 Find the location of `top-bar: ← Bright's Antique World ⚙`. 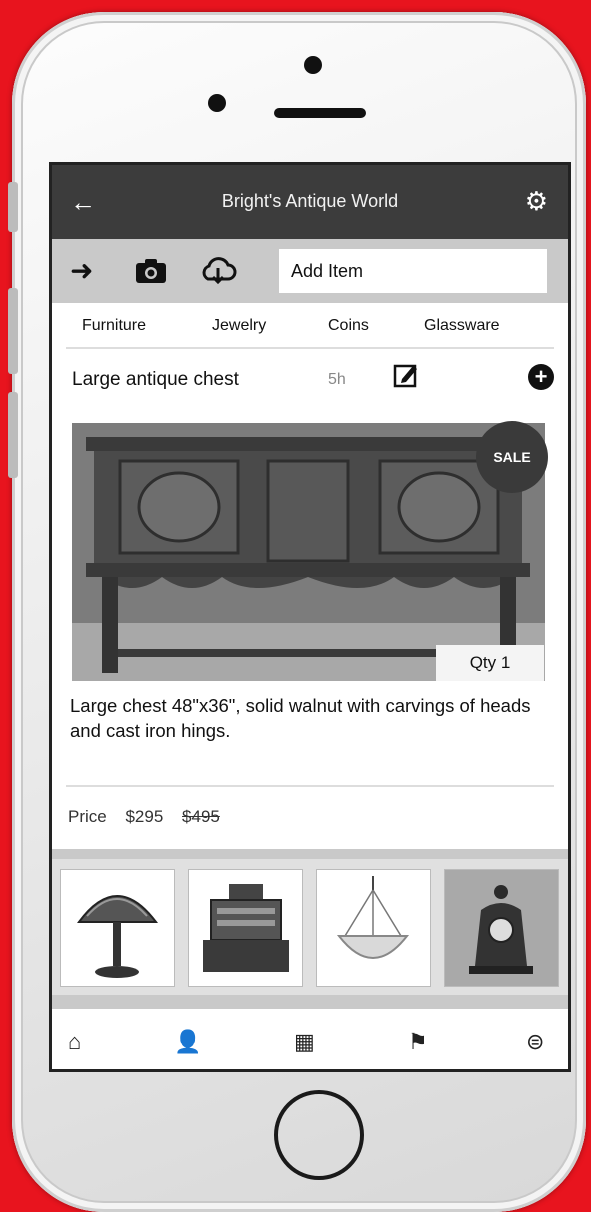

top-bar: ← Bright's Antique World ⚙ is located at coordinates (310, 202).